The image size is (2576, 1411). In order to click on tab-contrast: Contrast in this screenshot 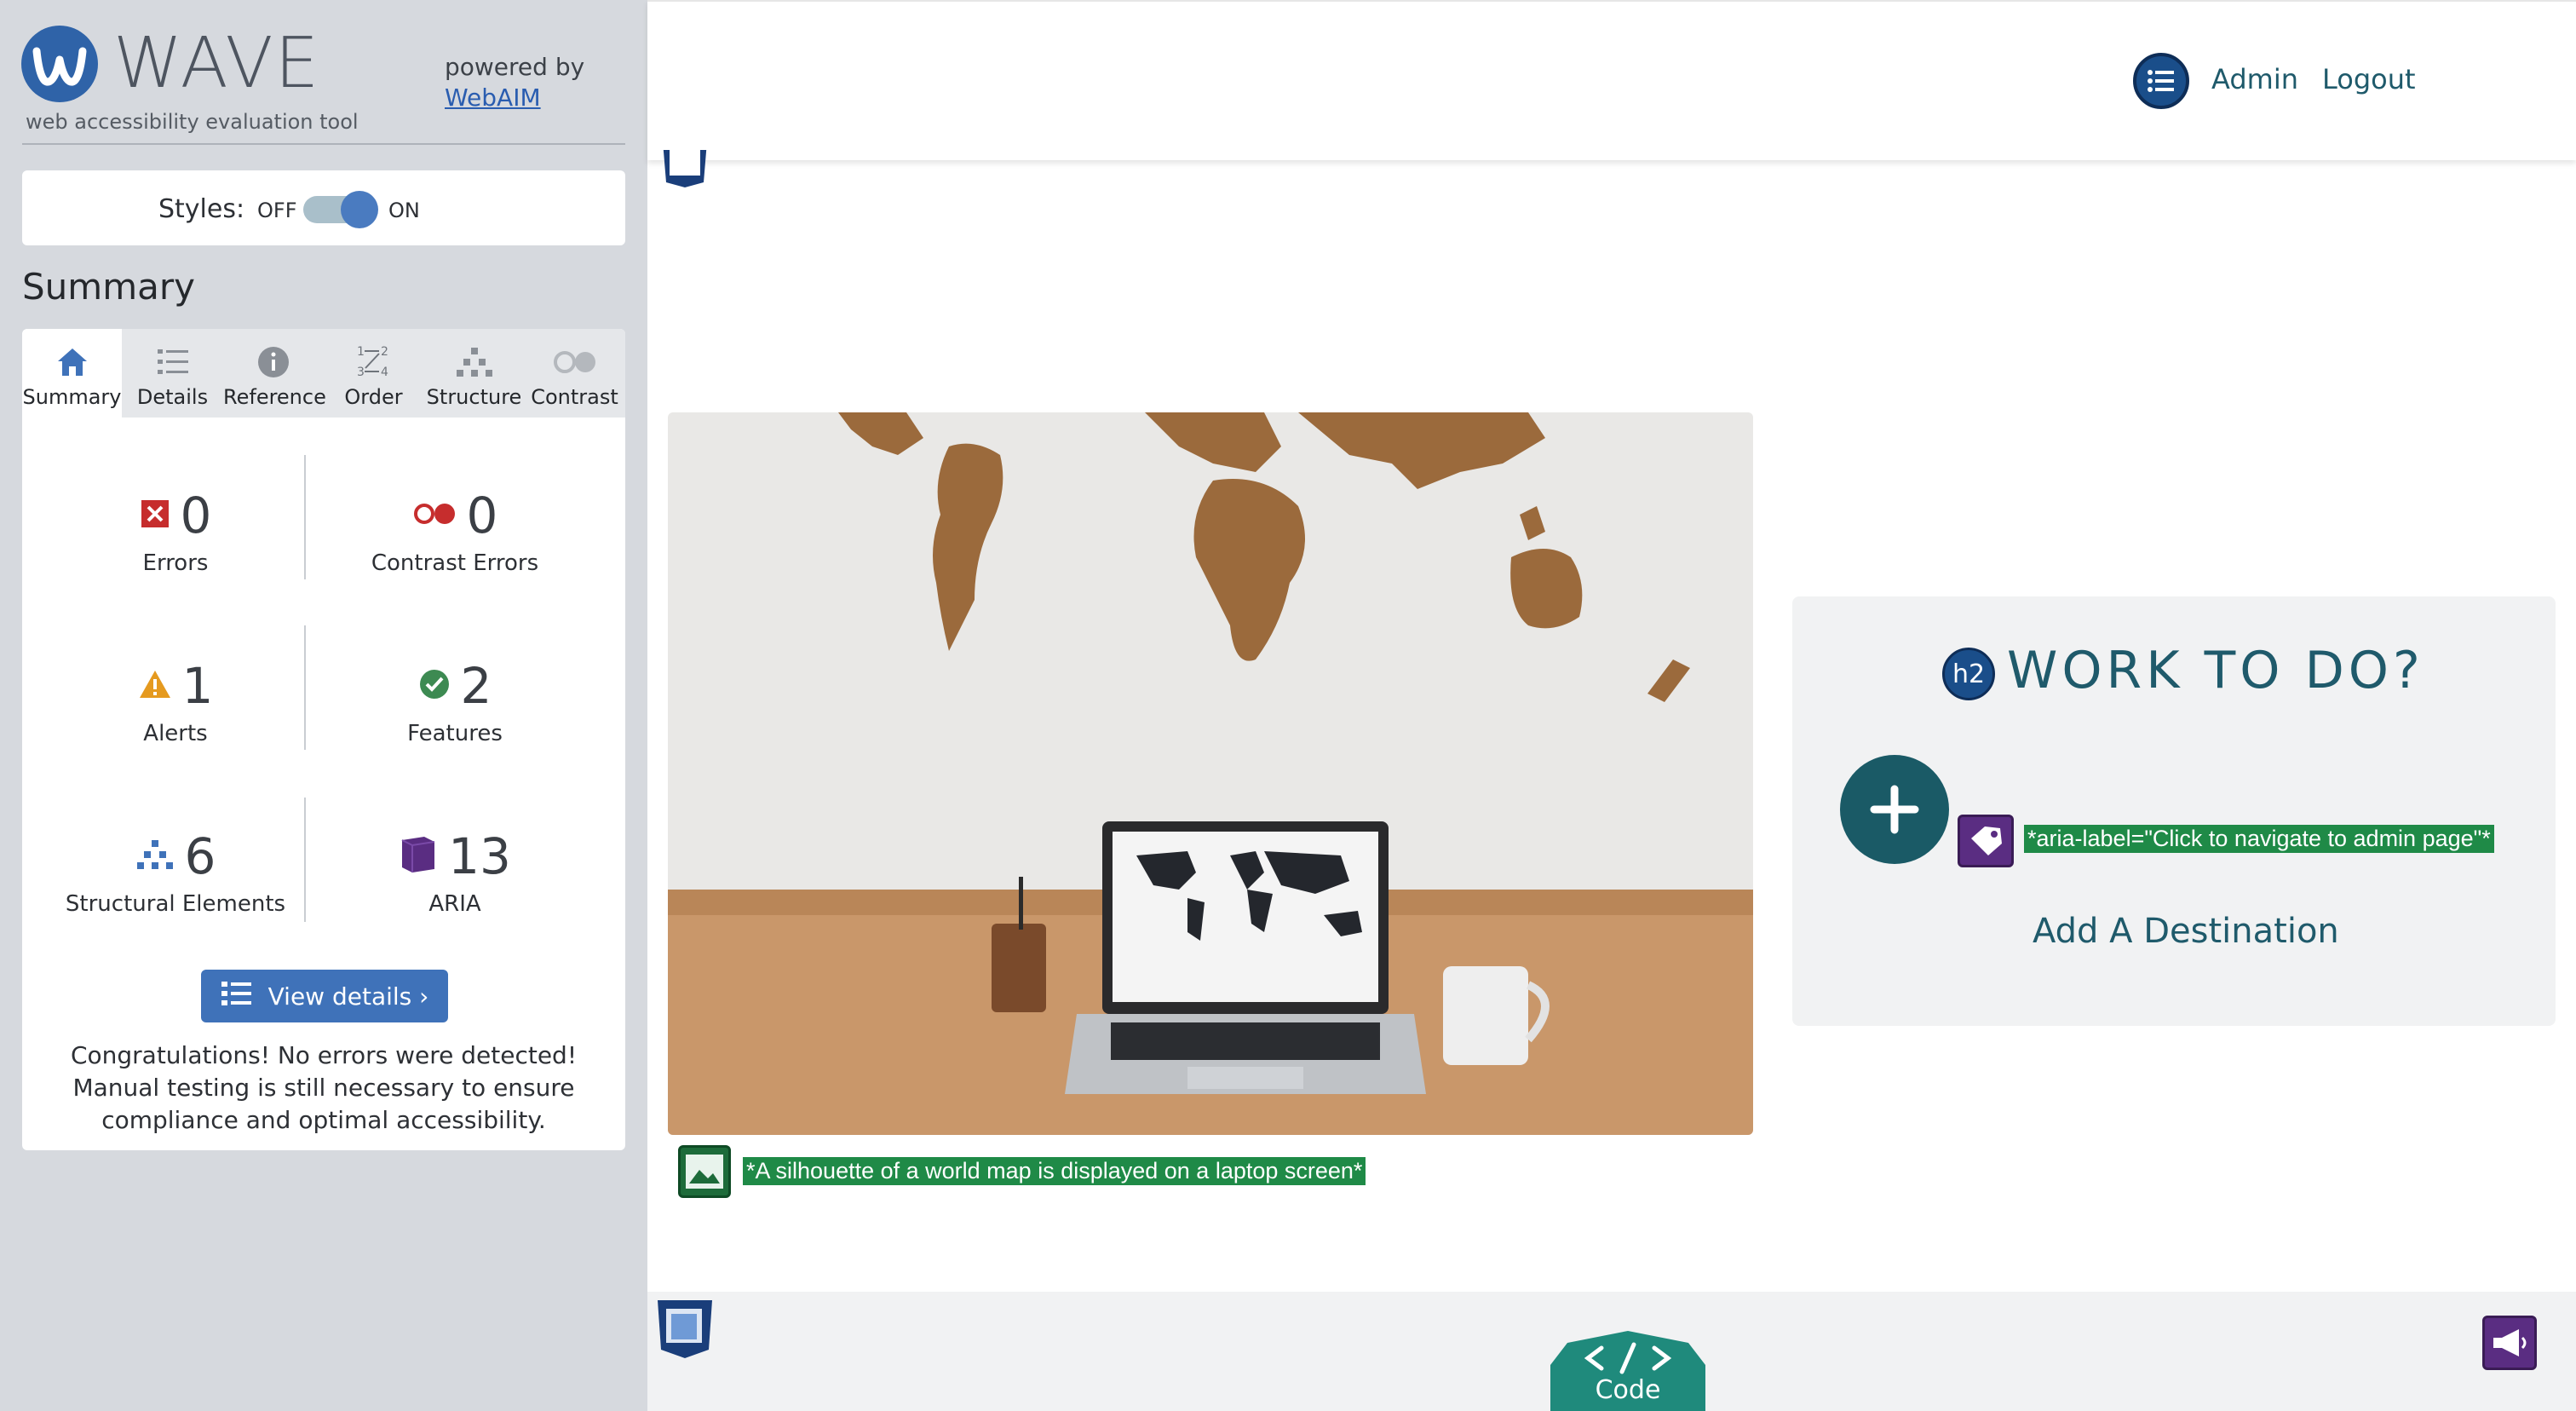, I will do `click(574, 373)`.